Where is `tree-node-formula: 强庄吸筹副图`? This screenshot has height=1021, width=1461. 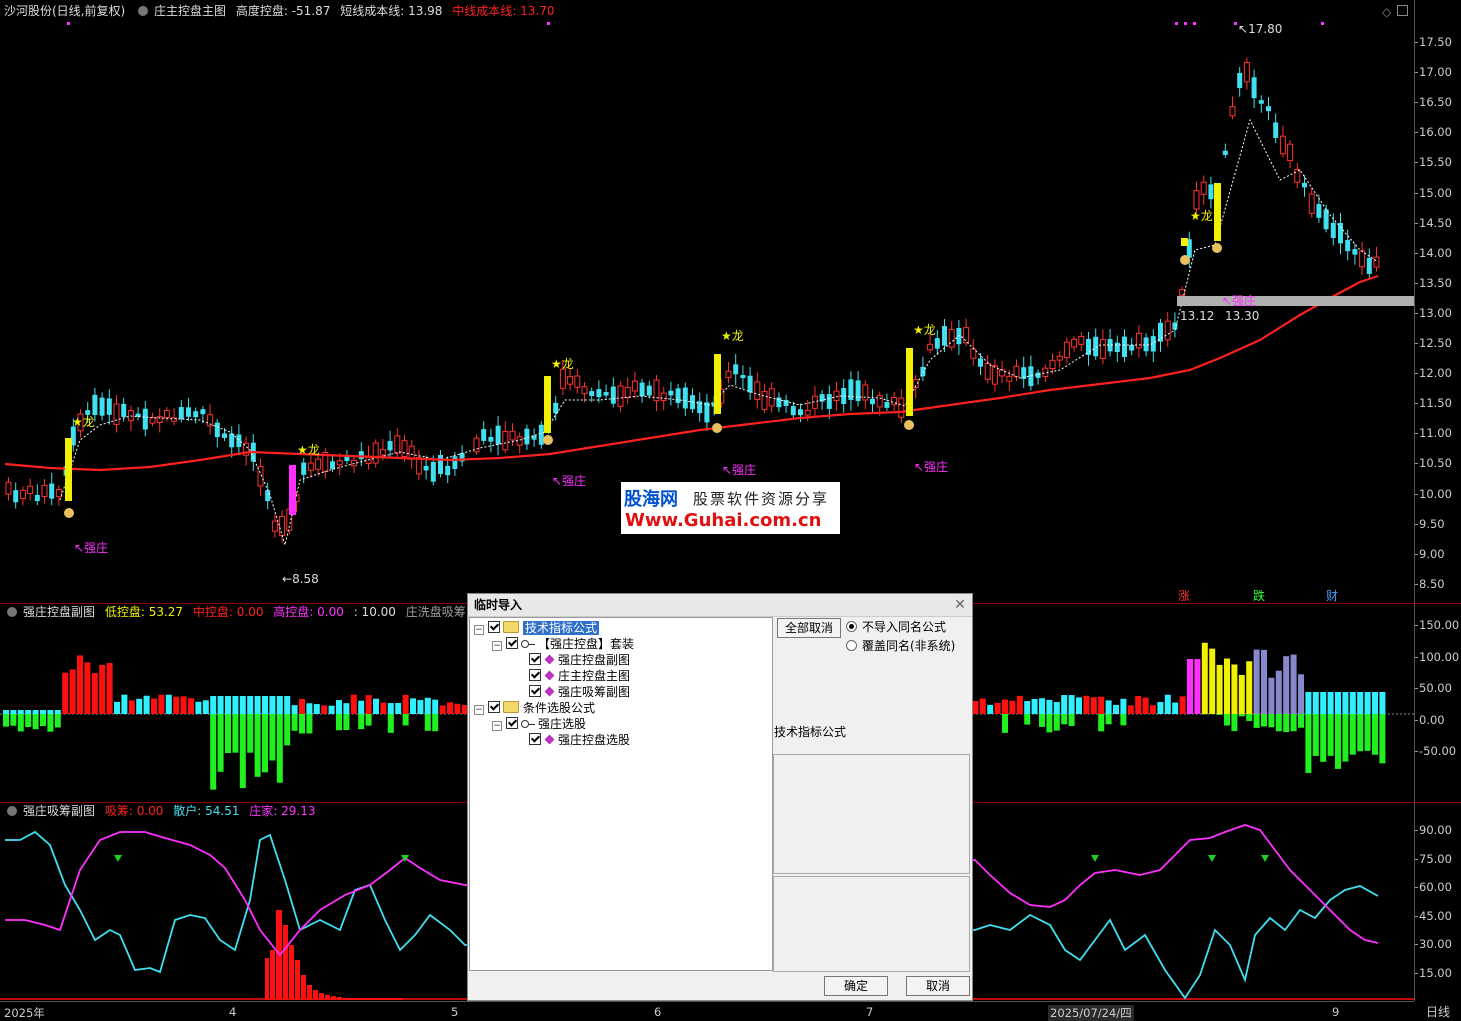 tree-node-formula: 强庄吸筹副图 is located at coordinates (579, 692).